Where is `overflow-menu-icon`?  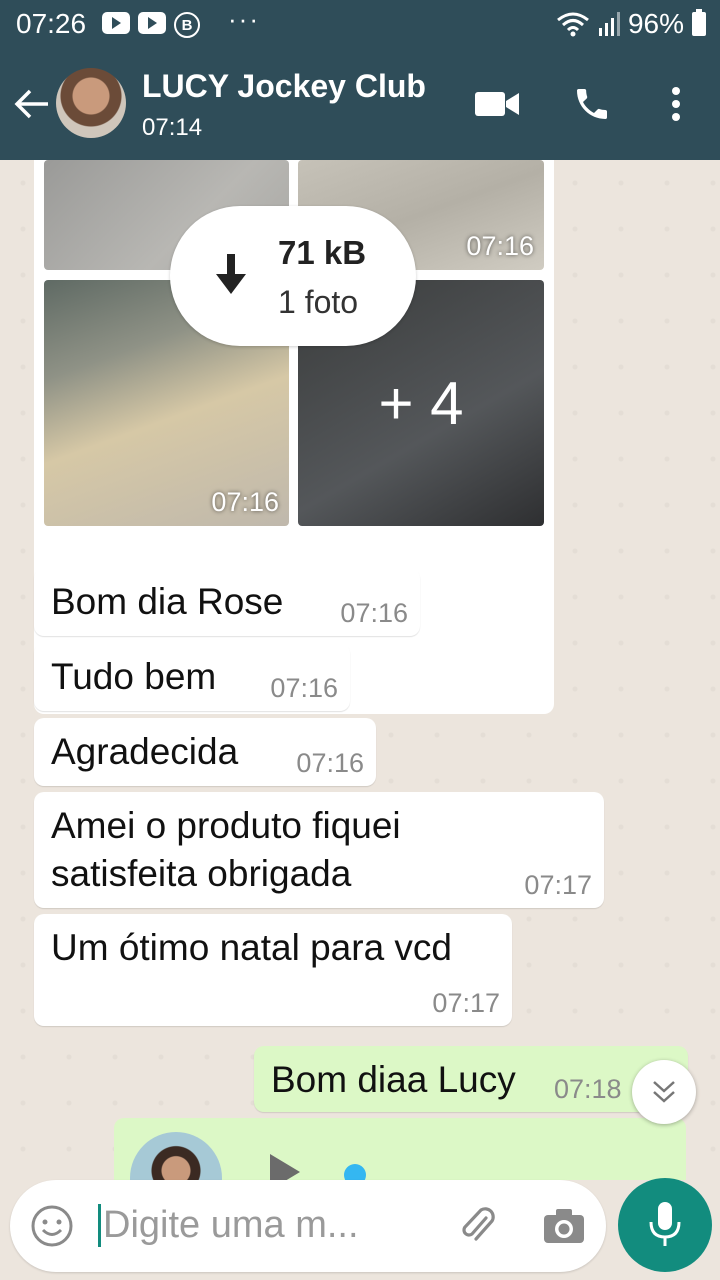
overflow-menu-icon is located at coordinates (676, 104).